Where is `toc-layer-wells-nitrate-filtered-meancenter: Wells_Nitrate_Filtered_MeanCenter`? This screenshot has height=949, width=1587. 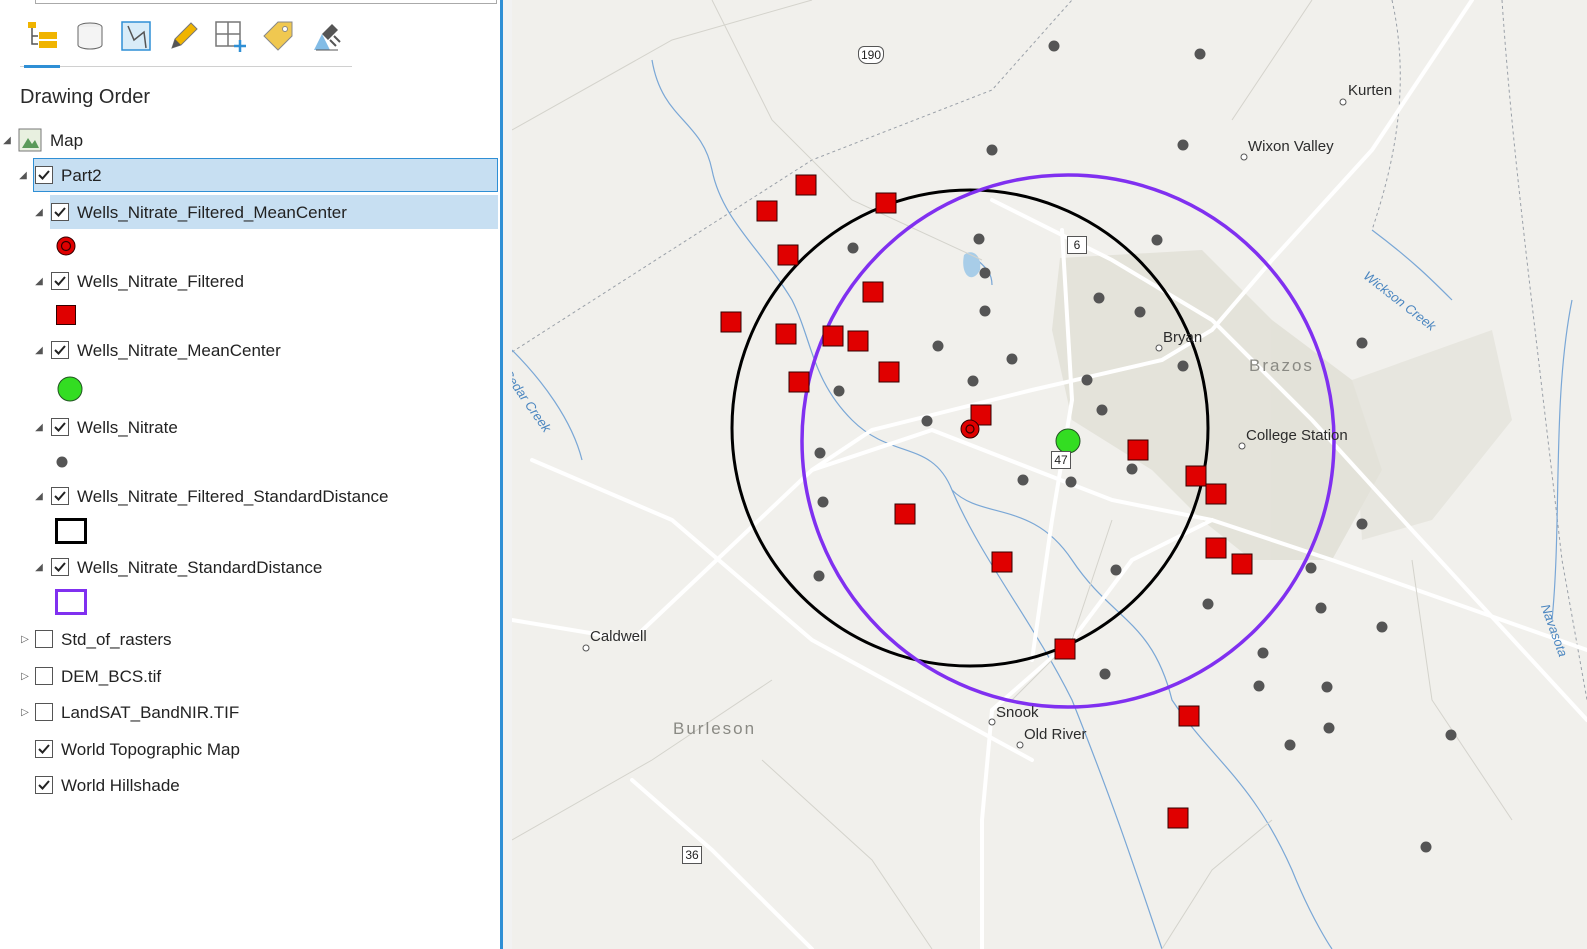 toc-layer-wells-nitrate-filtered-meancenter: Wells_Nitrate_Filtered_MeanCenter is located at coordinates (274, 212).